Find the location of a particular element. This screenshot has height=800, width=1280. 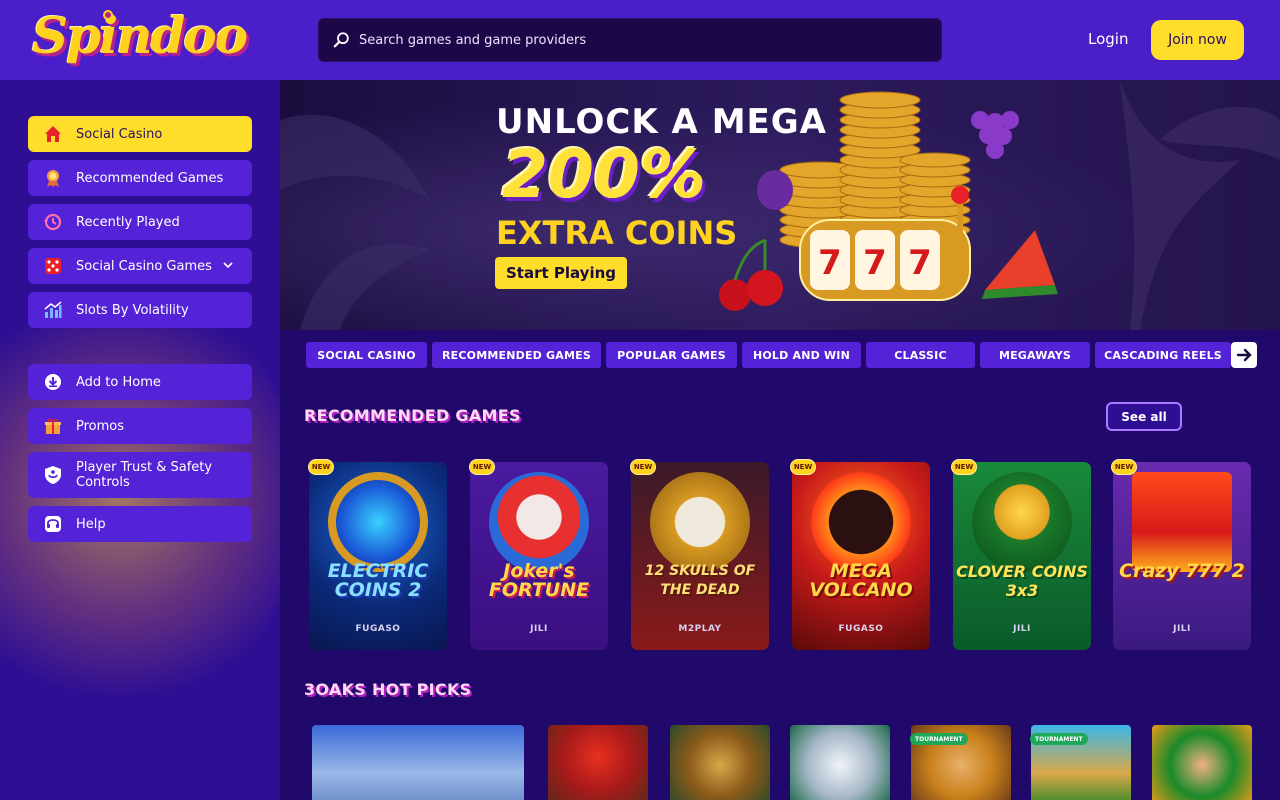

game-card-crazy-777-2: Crazy 777 2 JILI is located at coordinates (1182, 556).